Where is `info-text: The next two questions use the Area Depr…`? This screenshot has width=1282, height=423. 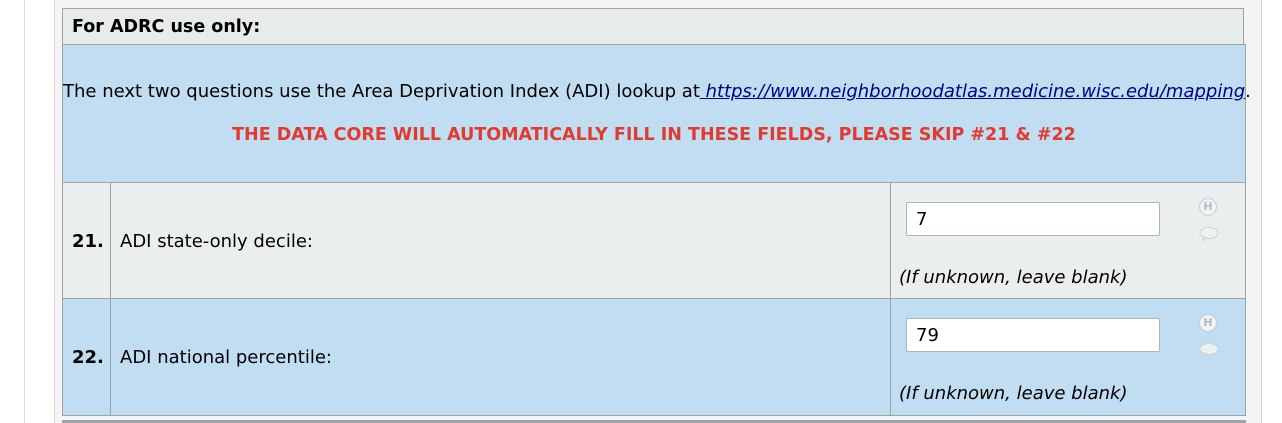
info-text: The next two questions use the Area Depr… is located at coordinates (657, 91).